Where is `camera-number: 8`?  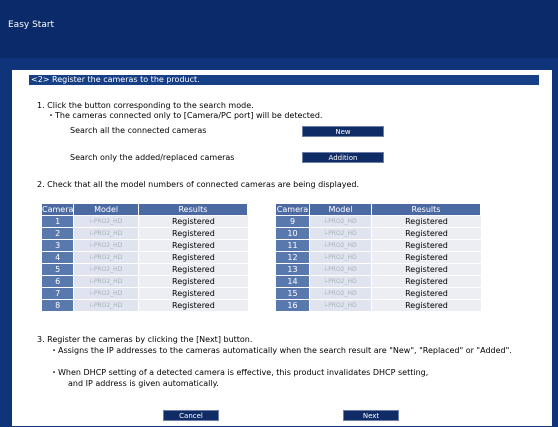 camera-number: 8 is located at coordinates (58, 306).